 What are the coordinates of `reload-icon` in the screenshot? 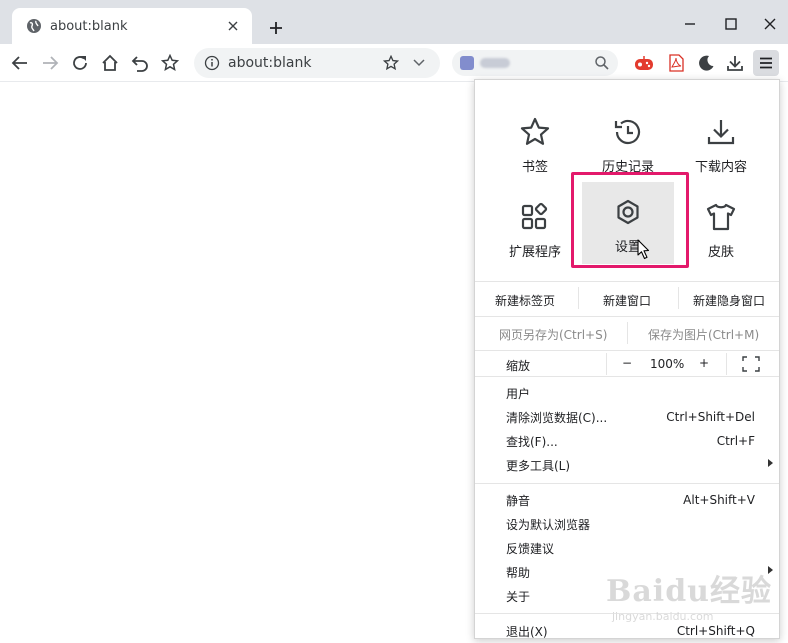 It's located at (80, 63).